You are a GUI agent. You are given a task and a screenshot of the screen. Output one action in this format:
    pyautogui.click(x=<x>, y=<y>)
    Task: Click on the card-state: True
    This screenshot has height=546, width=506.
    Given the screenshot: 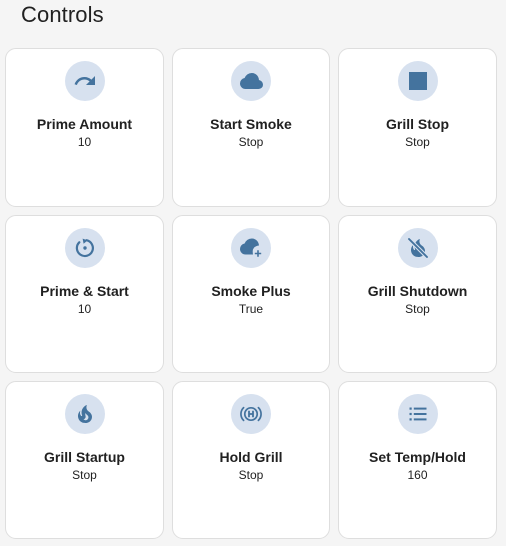 What is the action you would take?
    pyautogui.click(x=251, y=309)
    